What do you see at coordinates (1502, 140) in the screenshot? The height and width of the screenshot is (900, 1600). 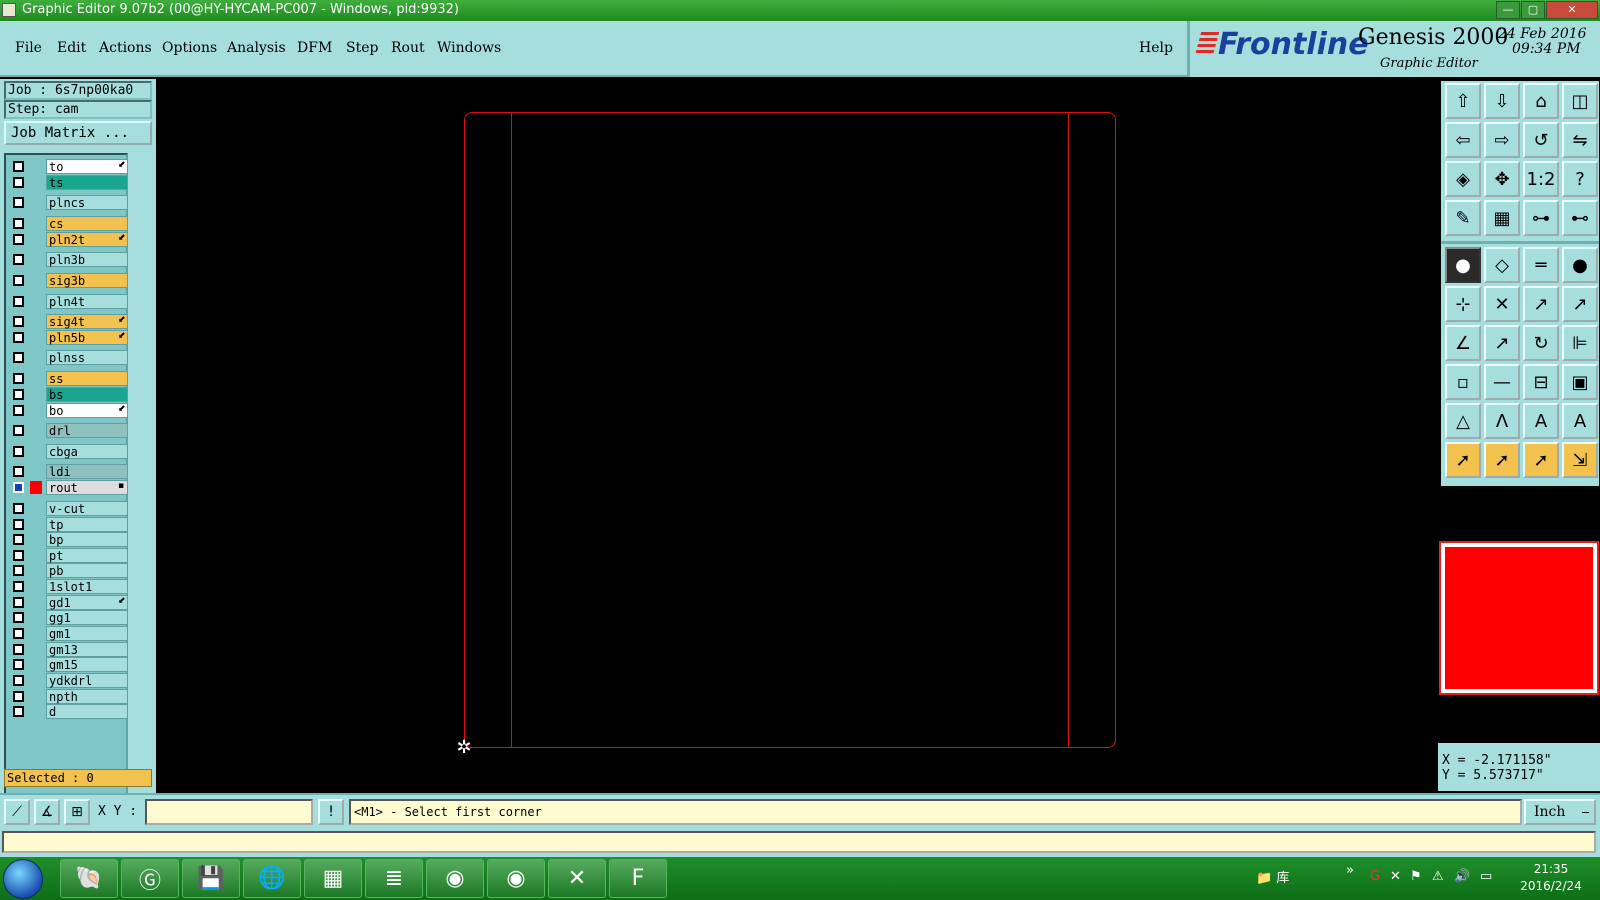 I see `tool-button-icon: ⇨` at bounding box center [1502, 140].